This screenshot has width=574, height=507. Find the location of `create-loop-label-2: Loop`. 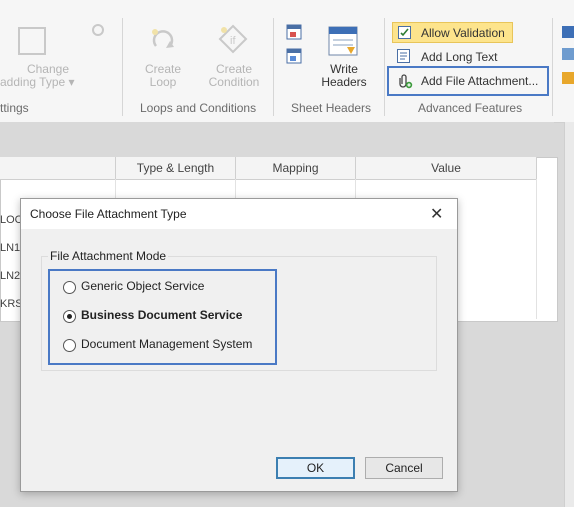

create-loop-label-2: Loop is located at coordinates (163, 82).